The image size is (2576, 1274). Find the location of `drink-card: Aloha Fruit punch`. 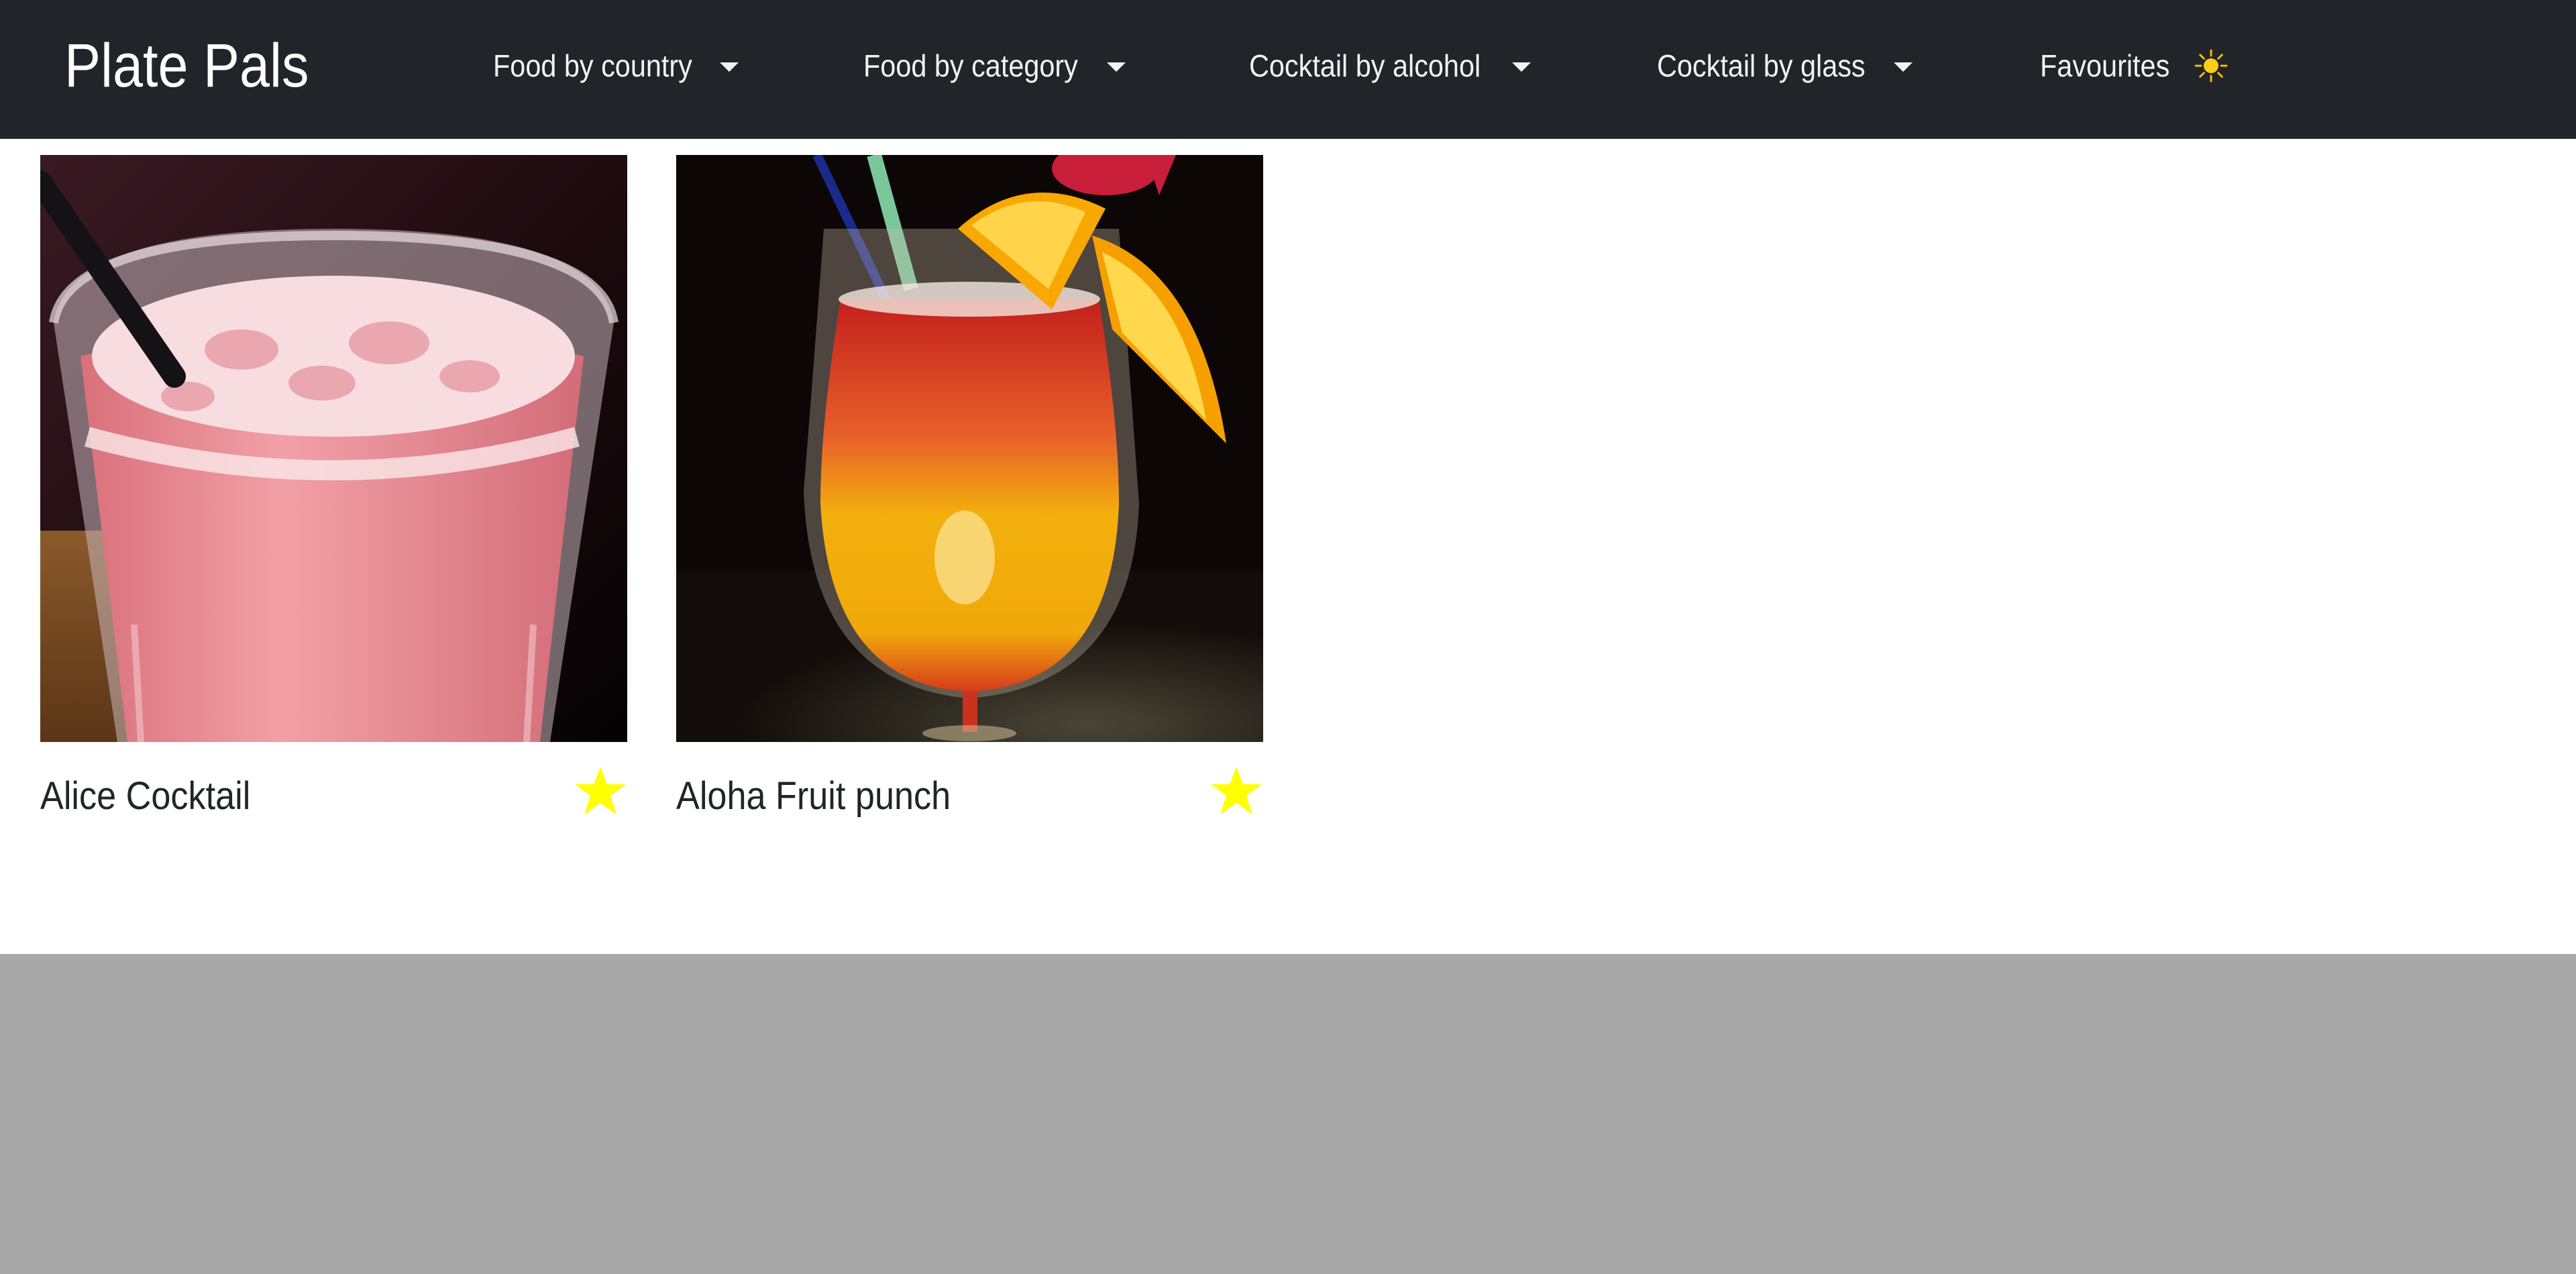

drink-card: Aloha Fruit punch is located at coordinates (969, 486).